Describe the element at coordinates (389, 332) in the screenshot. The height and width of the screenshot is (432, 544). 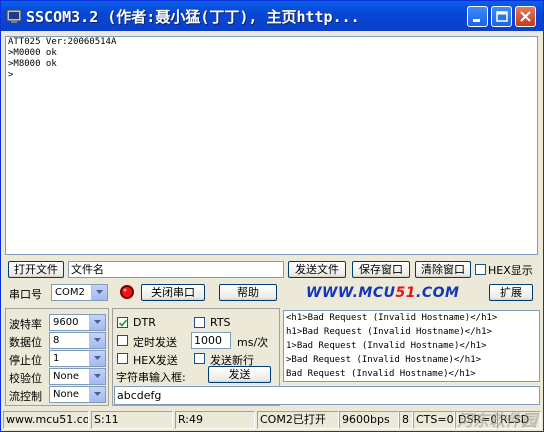
I see `response-line: h1>Bad Request (Invalid Hostname)</h1>` at that location.